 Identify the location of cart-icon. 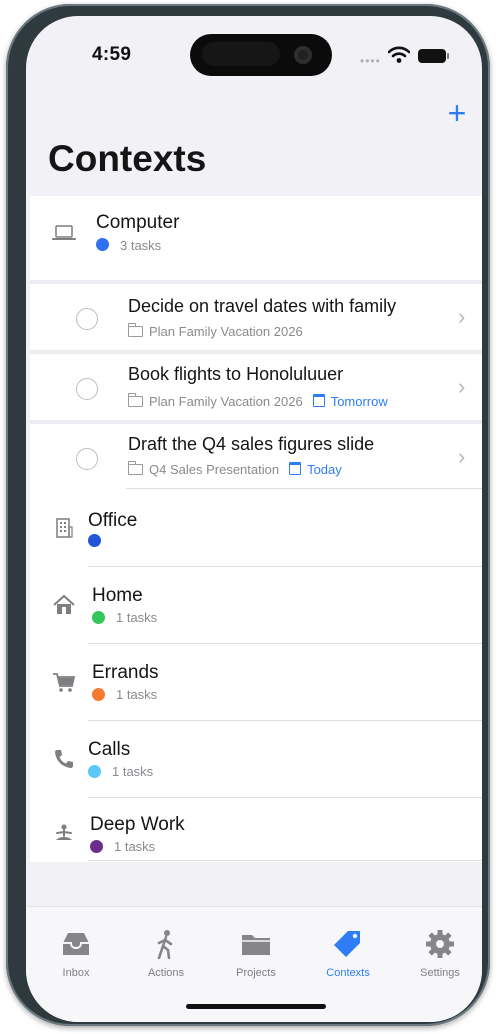
(64, 682).